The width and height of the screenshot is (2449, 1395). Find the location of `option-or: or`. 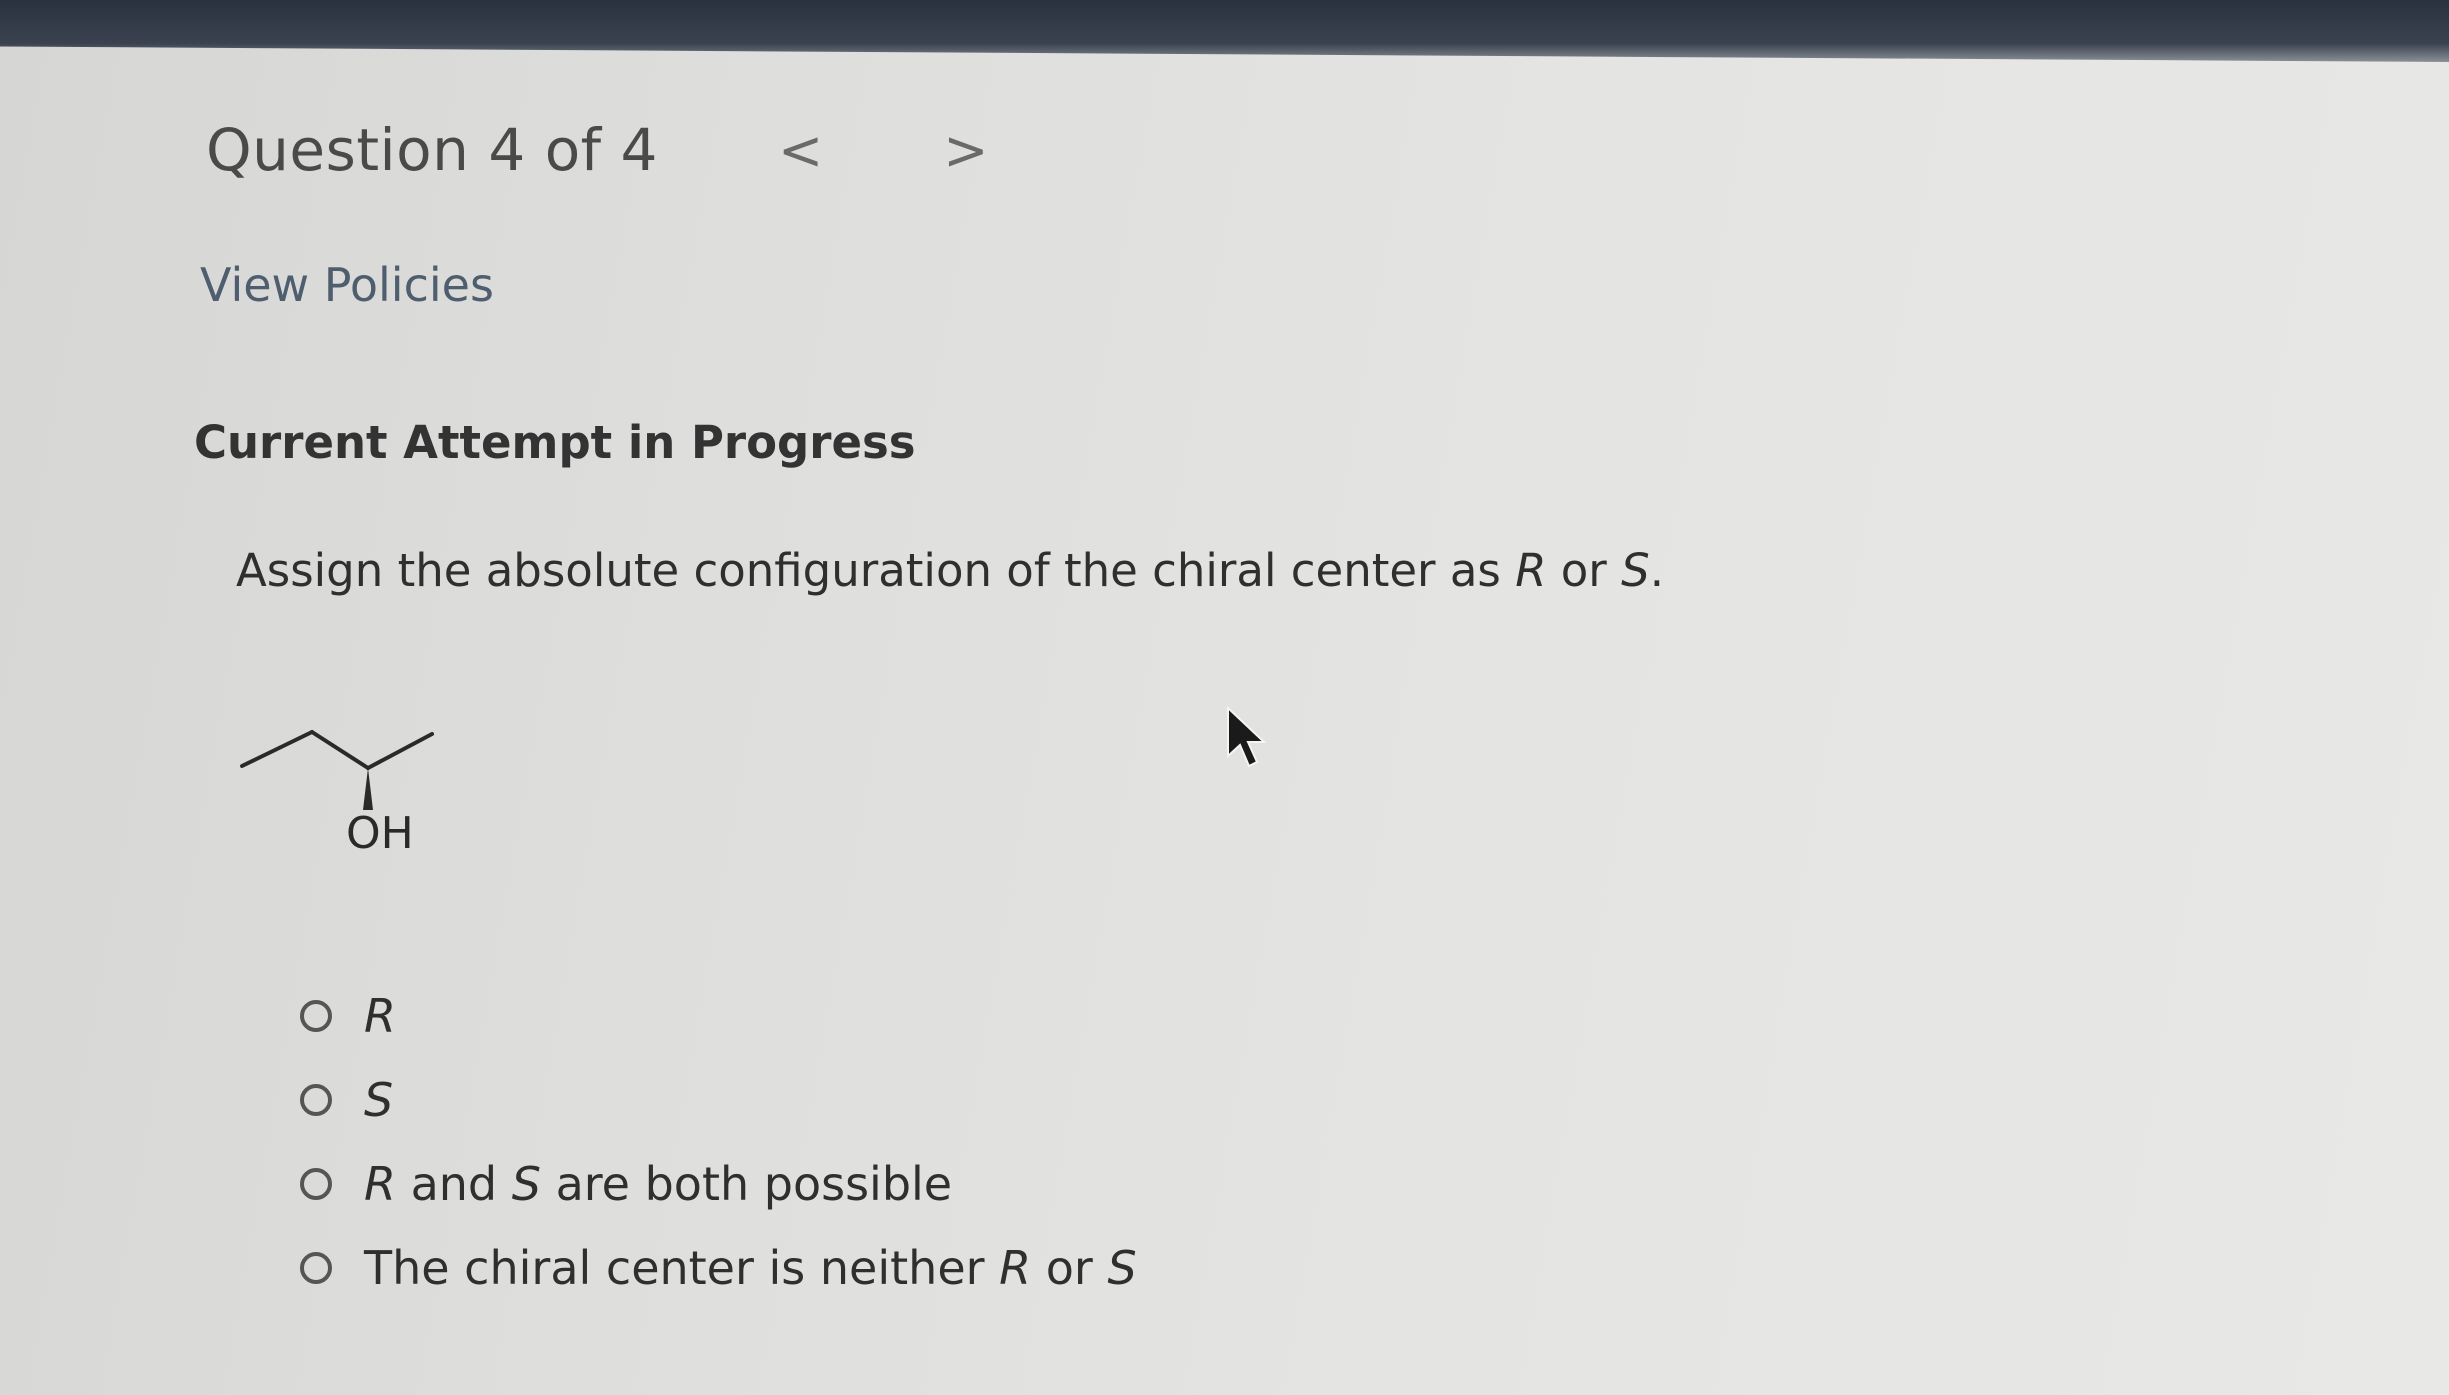

option-or: or is located at coordinates (1069, 1268).